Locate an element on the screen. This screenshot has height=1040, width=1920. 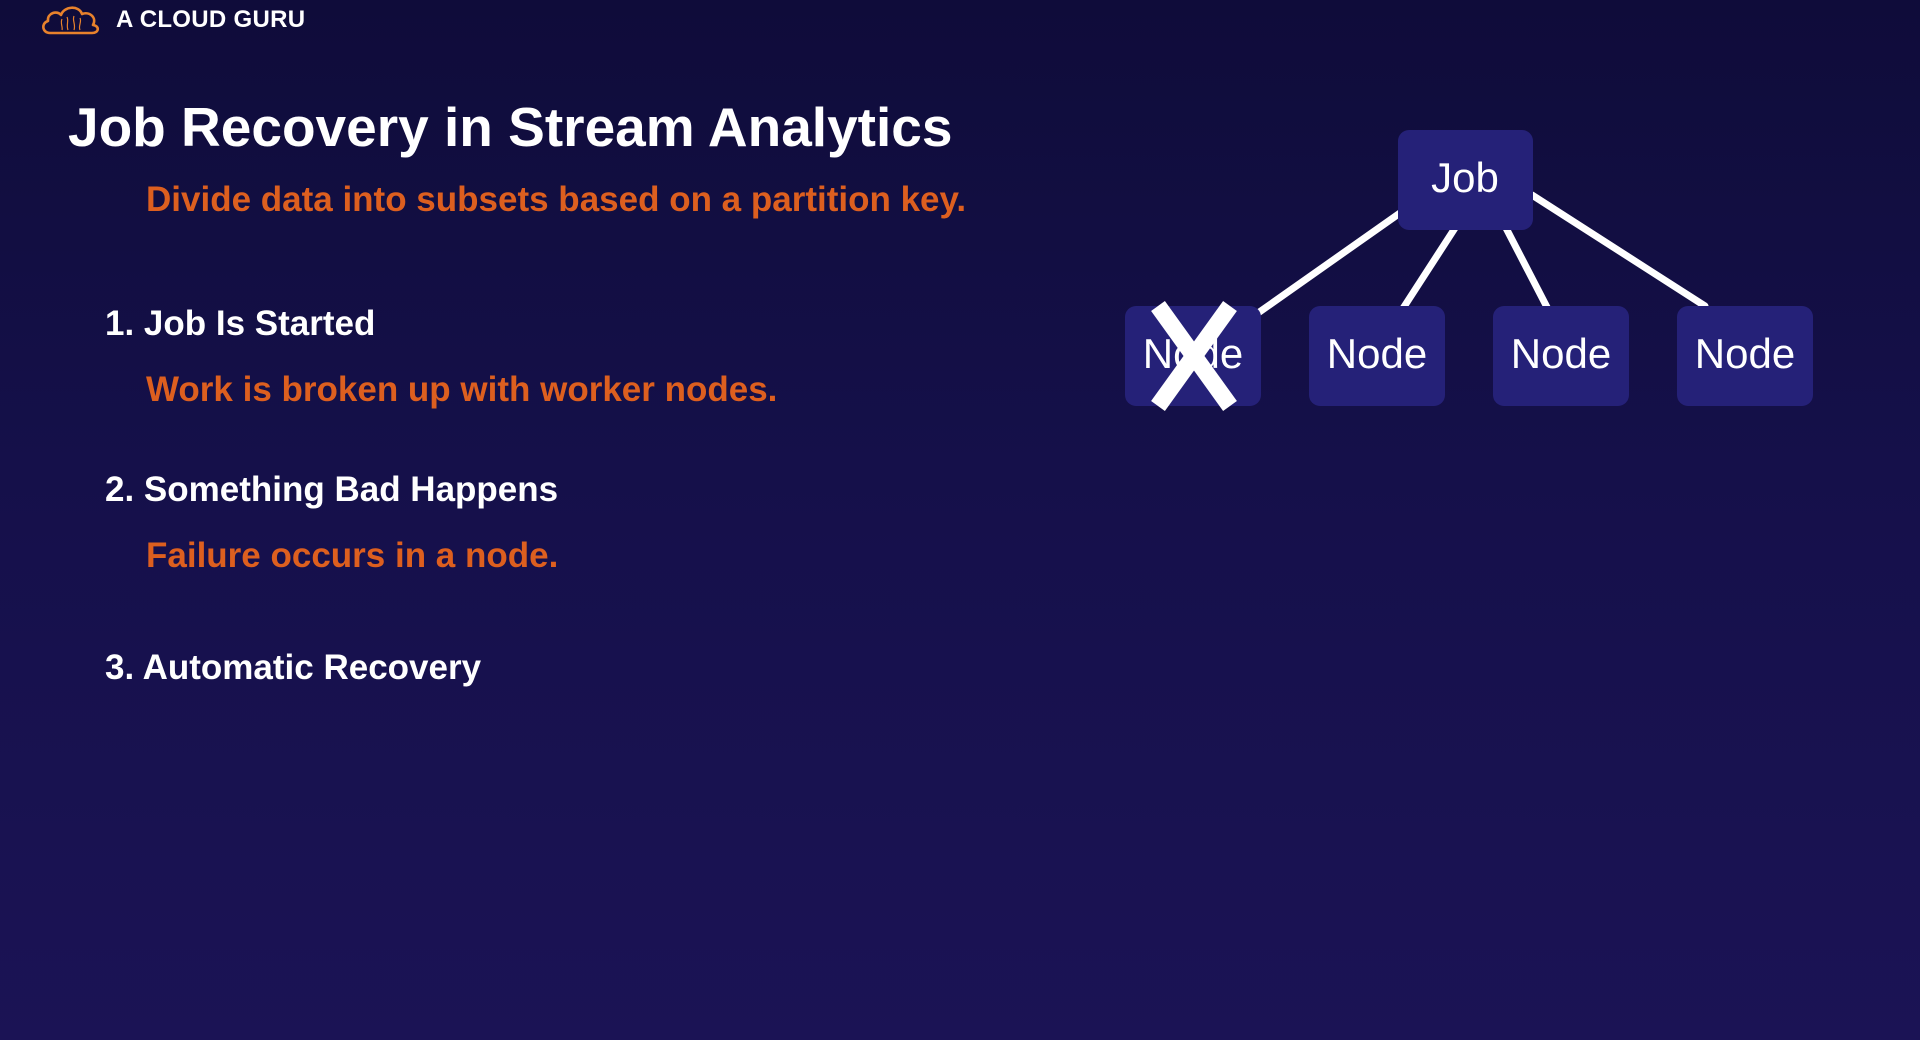
job-label: Job is located at coordinates (1465, 177).